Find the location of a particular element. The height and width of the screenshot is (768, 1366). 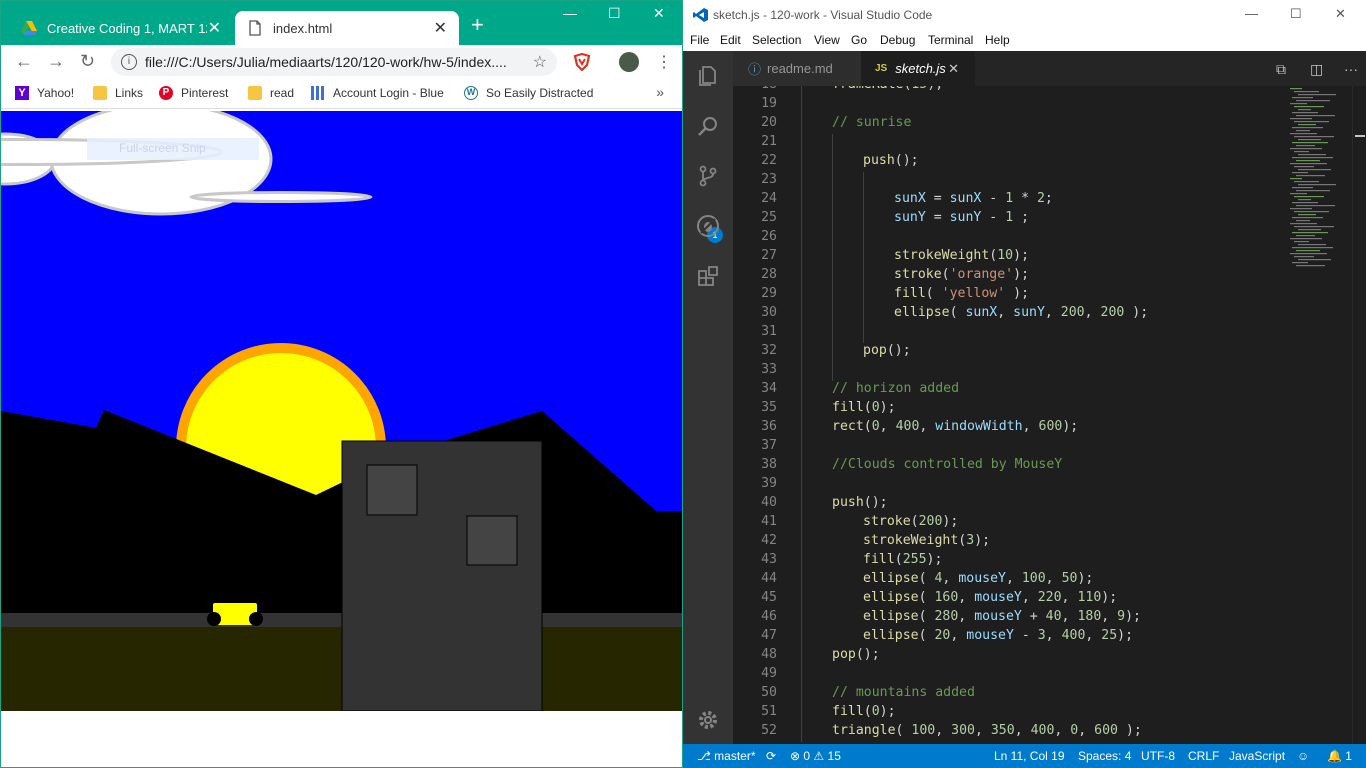

reload-icon: ↻ is located at coordinates (87, 61).